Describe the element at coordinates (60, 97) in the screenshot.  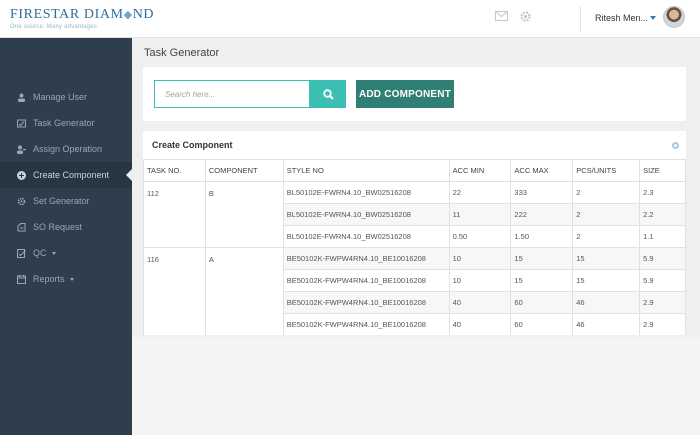
I see `sidebar-item-label: Manage User` at that location.